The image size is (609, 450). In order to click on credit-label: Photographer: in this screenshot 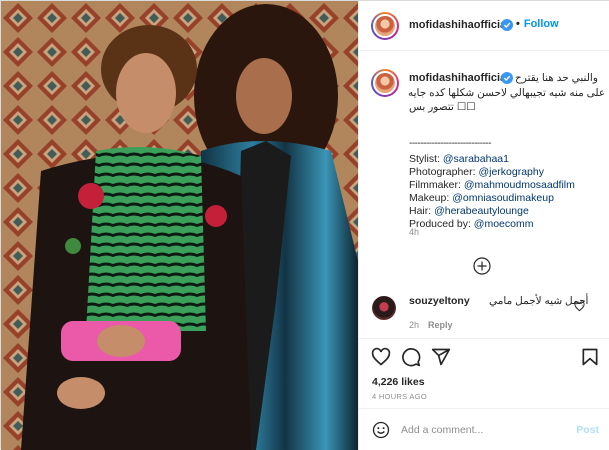, I will do `click(444, 172)`.